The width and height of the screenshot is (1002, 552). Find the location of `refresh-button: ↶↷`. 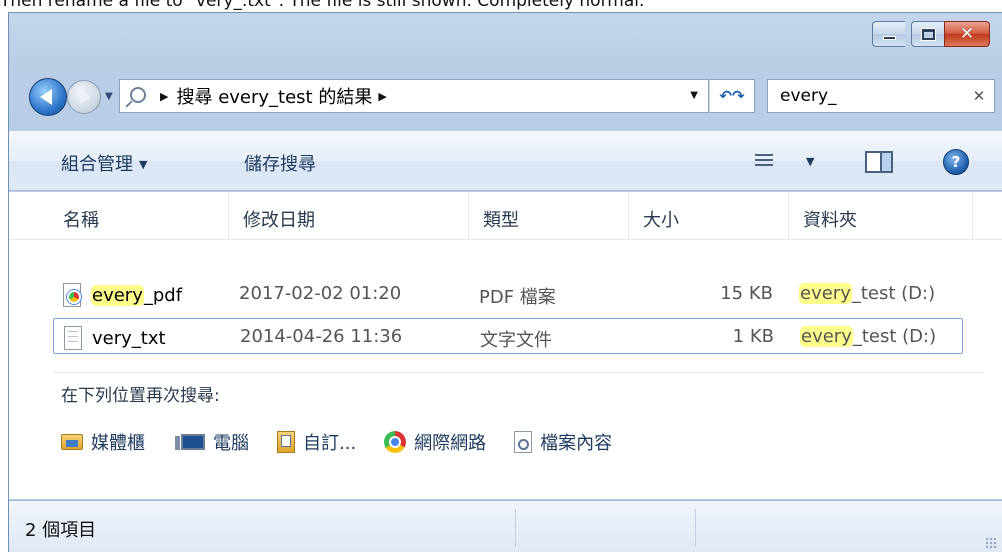

refresh-button: ↶↷ is located at coordinates (732, 96).